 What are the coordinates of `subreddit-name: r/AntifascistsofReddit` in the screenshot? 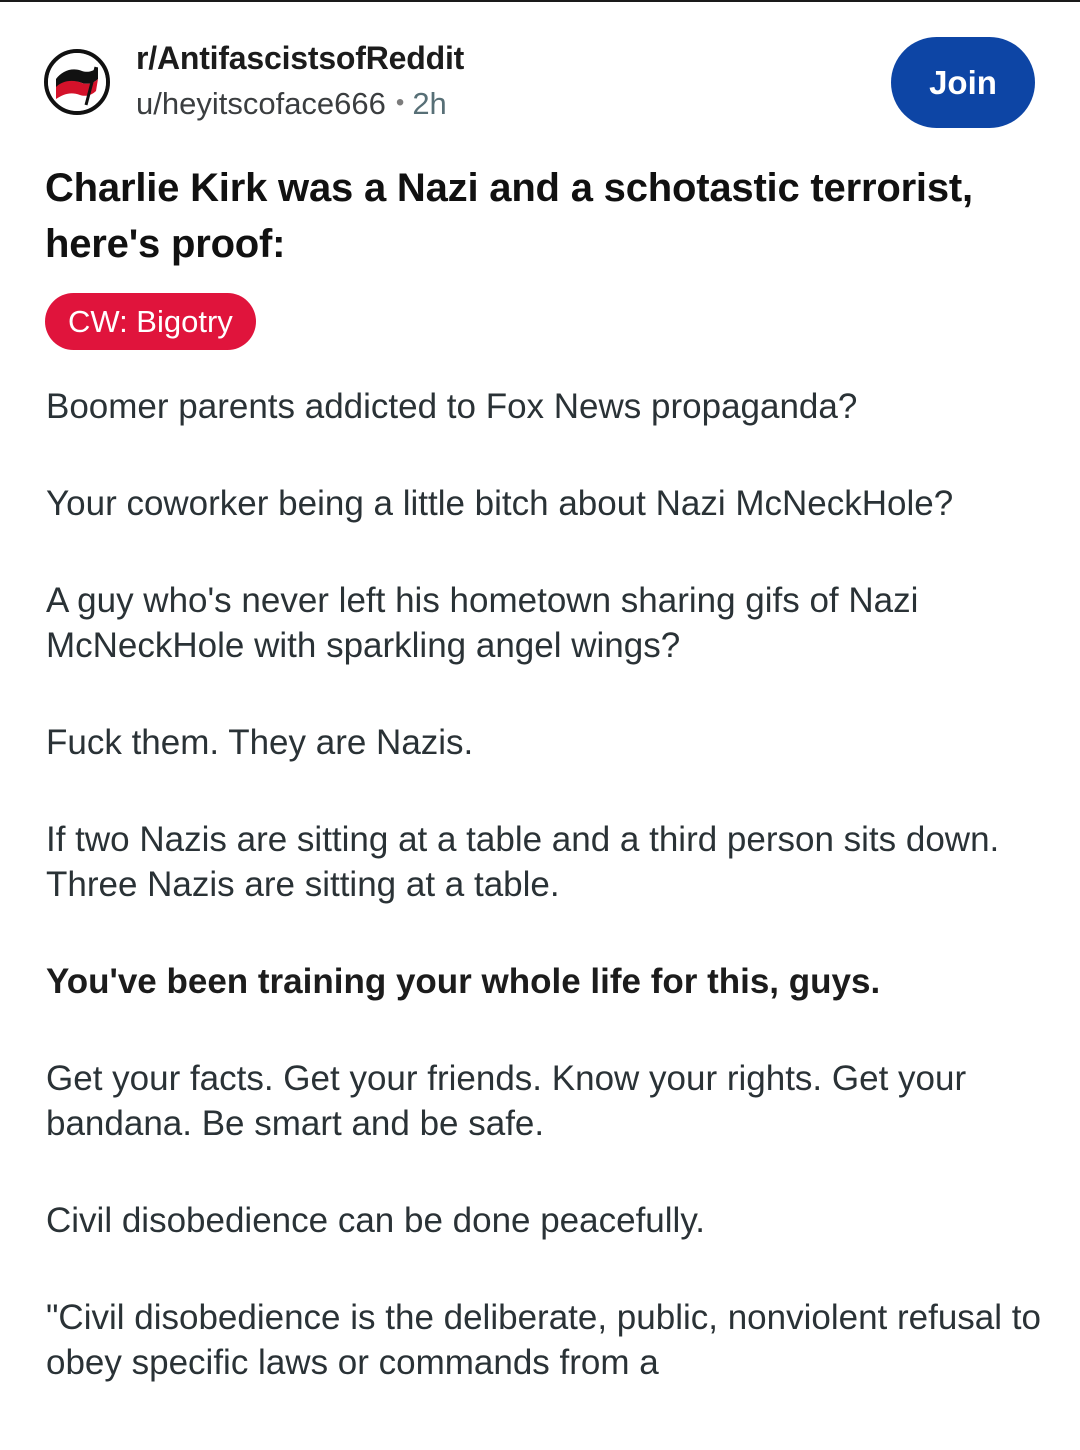 It's located at (300, 58).